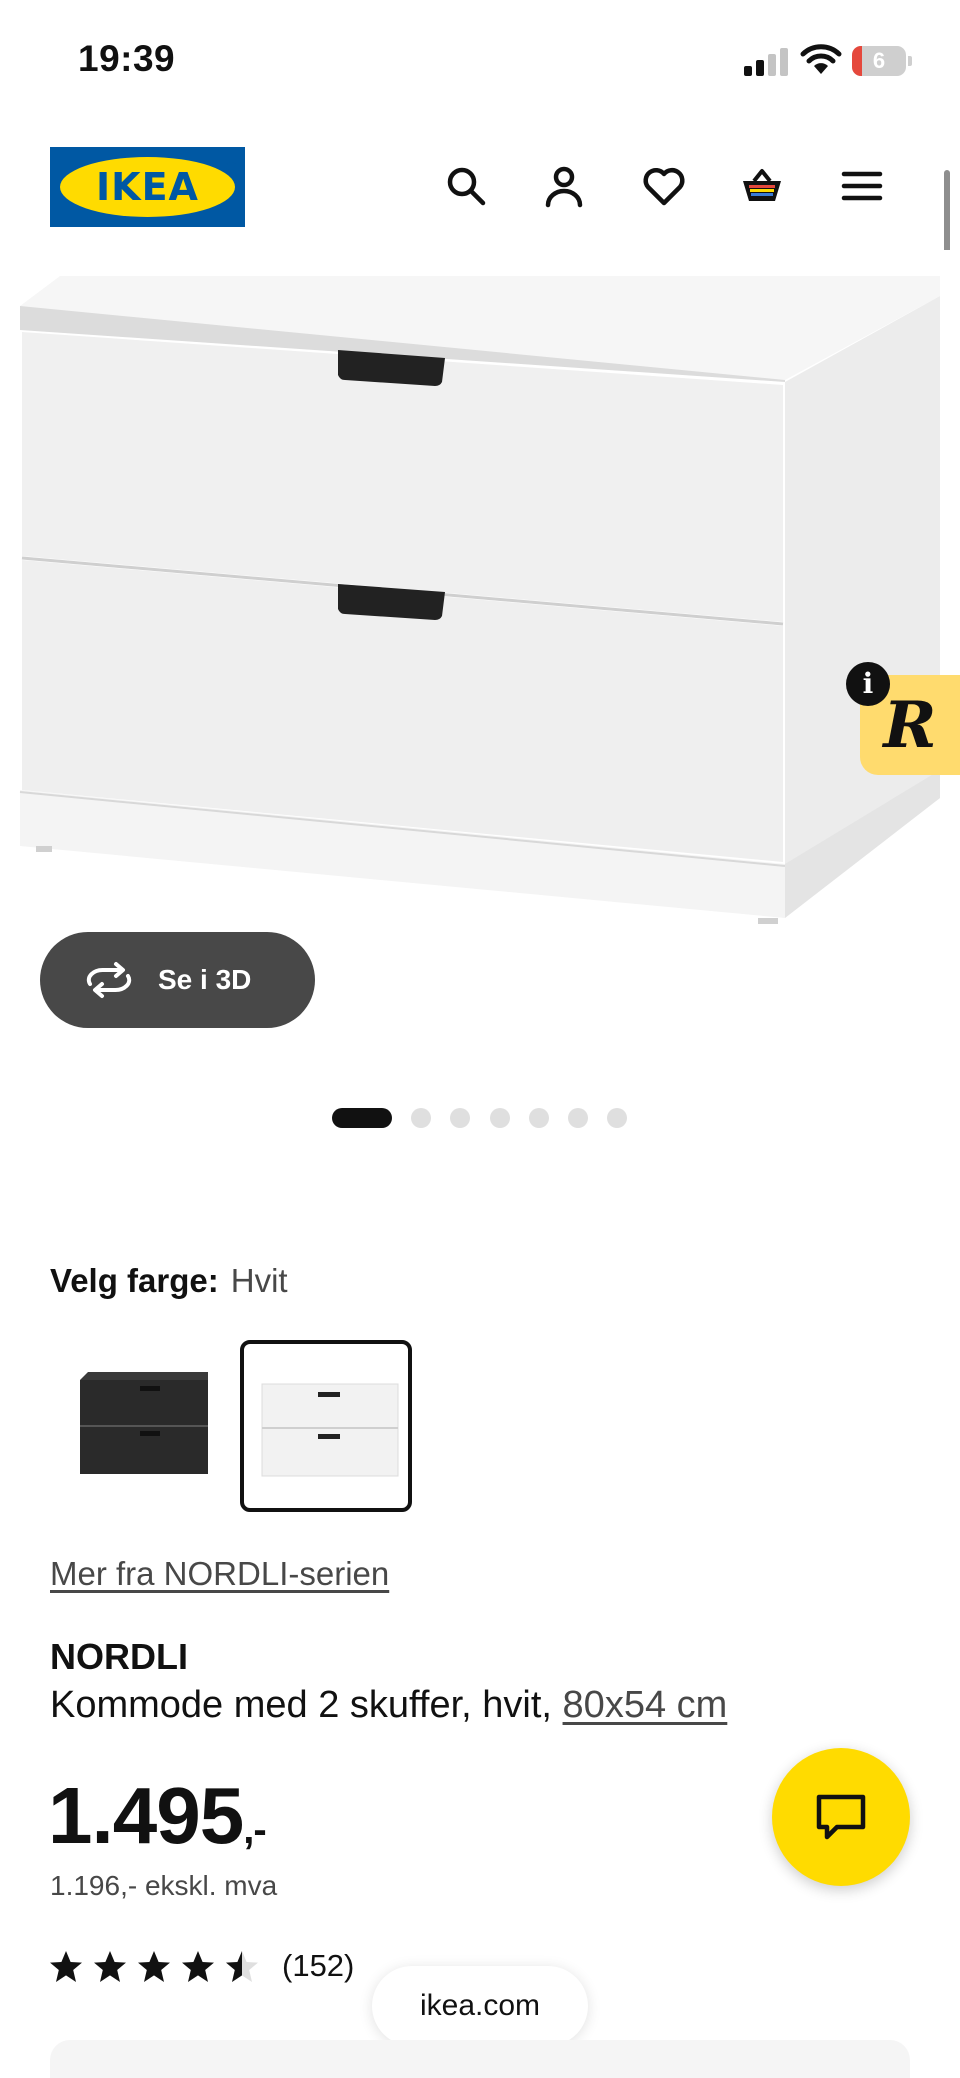 The height and width of the screenshot is (2078, 960). I want to click on product-name: NORDLI, so click(119, 1656).